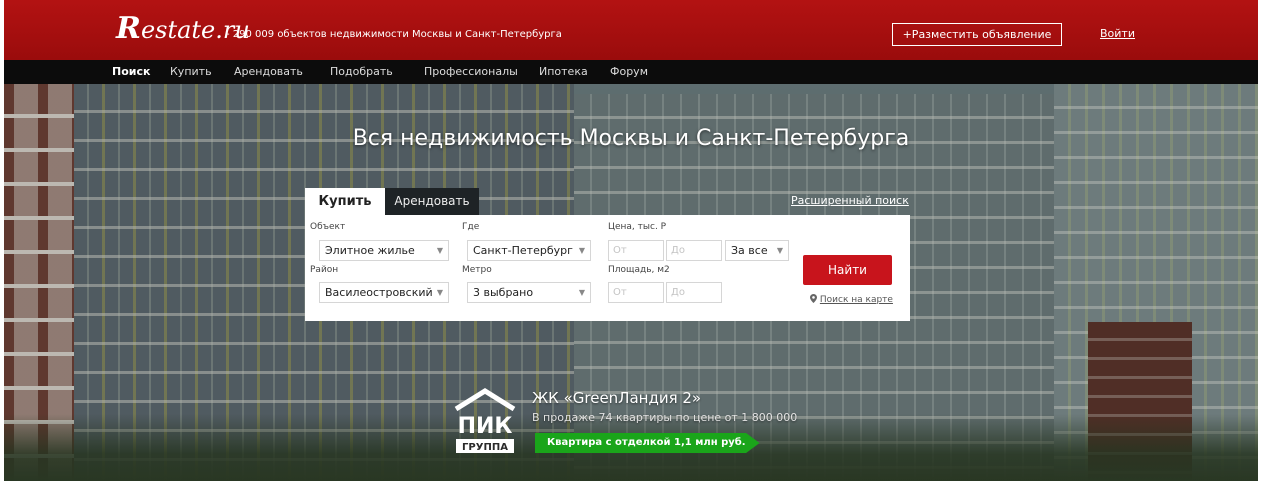 Image resolution: width=1262 pixels, height=481 pixels. Describe the element at coordinates (384, 250) in the screenshot. I see `object-select: Элитное жилье ▼` at that location.